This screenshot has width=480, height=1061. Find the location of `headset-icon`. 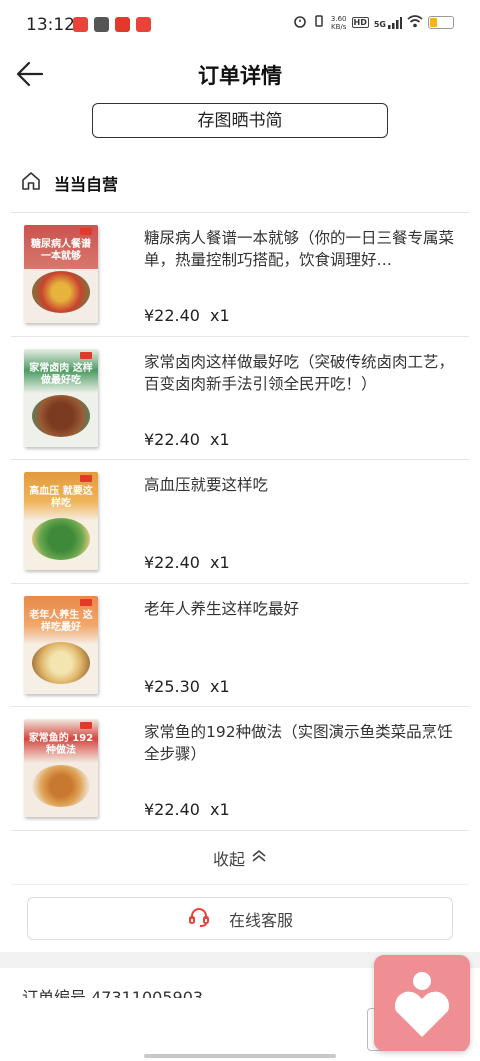

headset-icon is located at coordinates (199, 919).